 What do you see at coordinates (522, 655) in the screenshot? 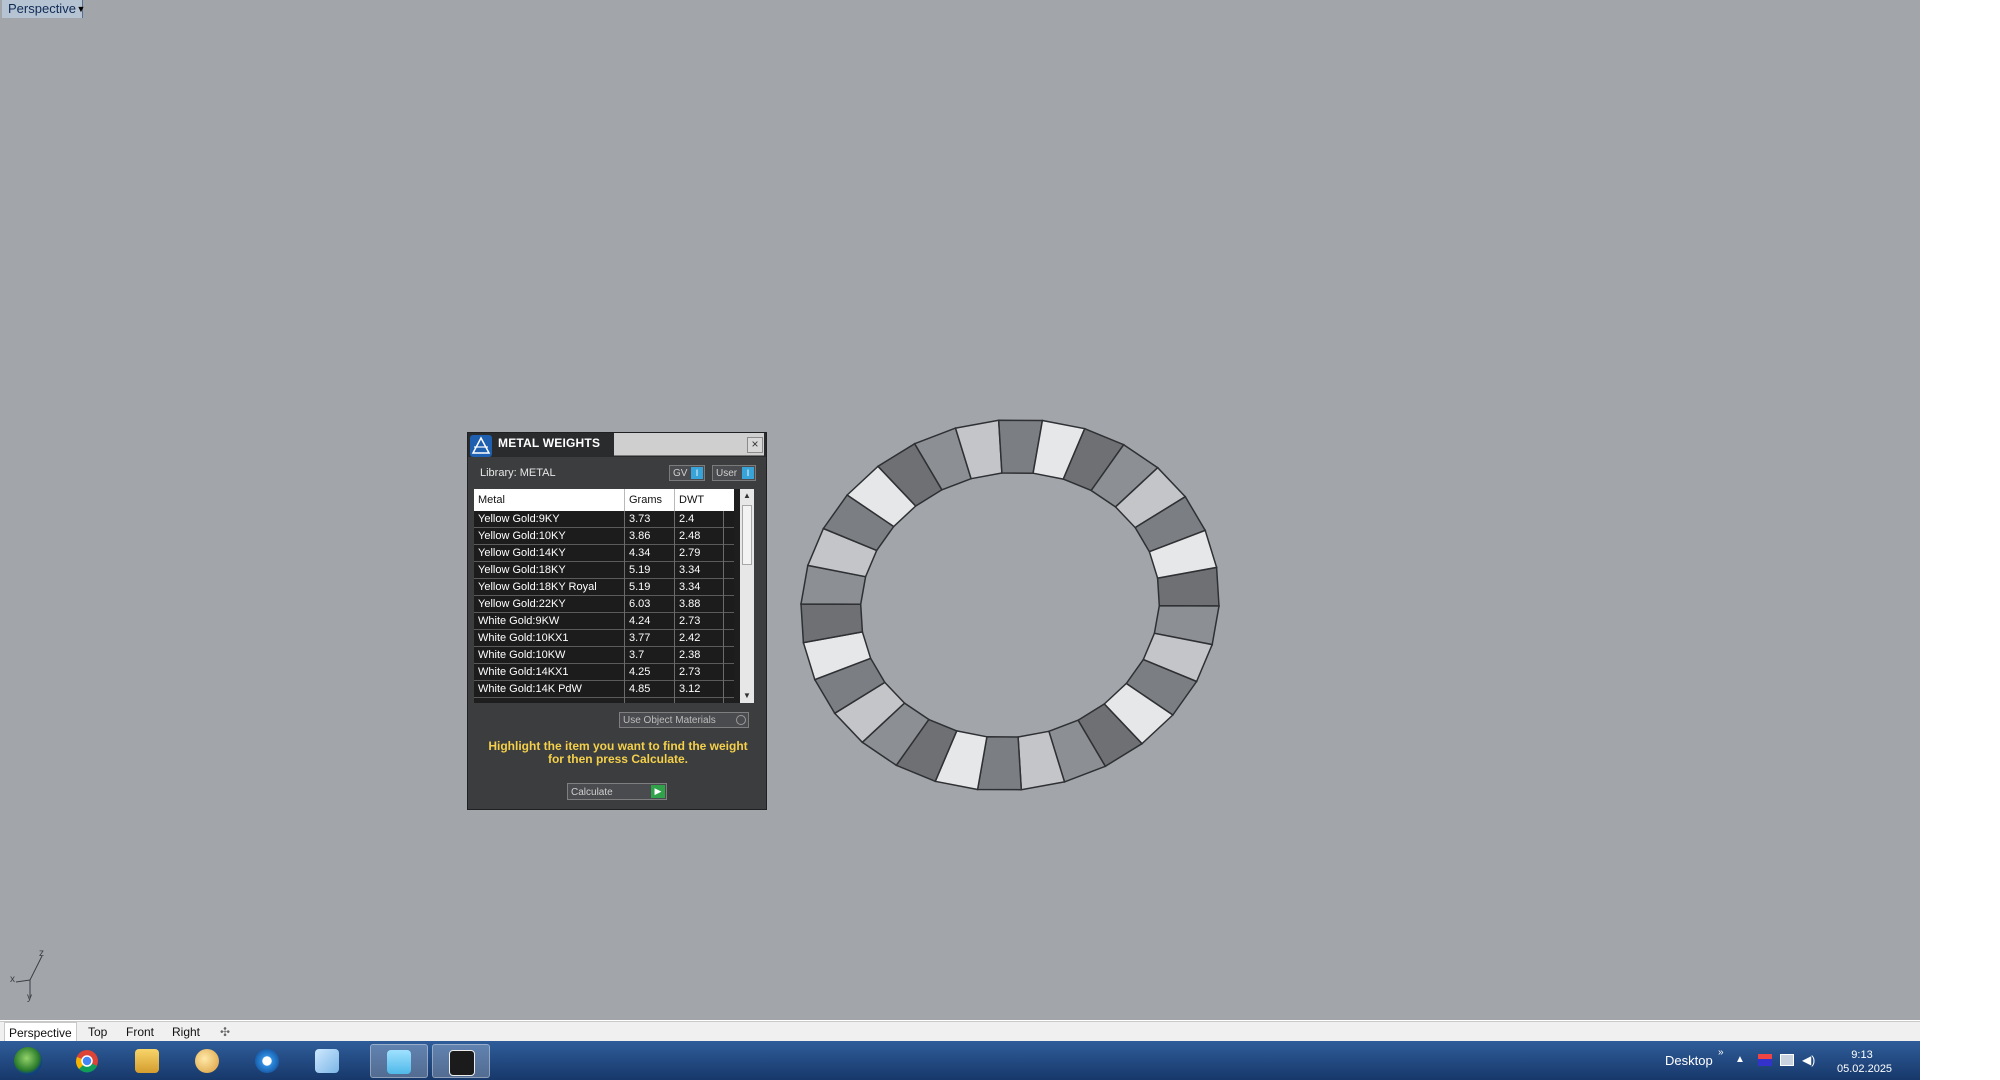
I see `cell-metal: White Gold:10KW` at bounding box center [522, 655].